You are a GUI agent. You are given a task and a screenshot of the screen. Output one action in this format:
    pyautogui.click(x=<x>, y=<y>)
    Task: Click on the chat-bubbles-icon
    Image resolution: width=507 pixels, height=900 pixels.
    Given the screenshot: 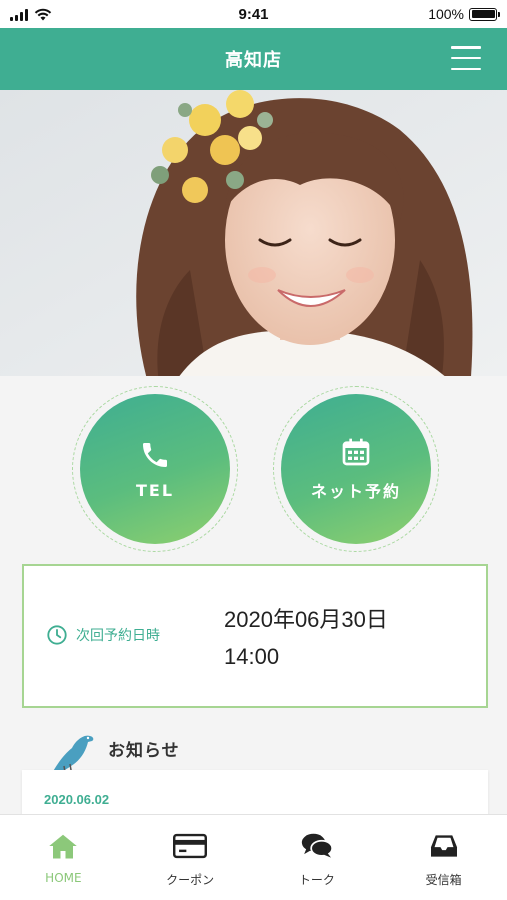 What is the action you would take?
    pyautogui.click(x=317, y=845)
    